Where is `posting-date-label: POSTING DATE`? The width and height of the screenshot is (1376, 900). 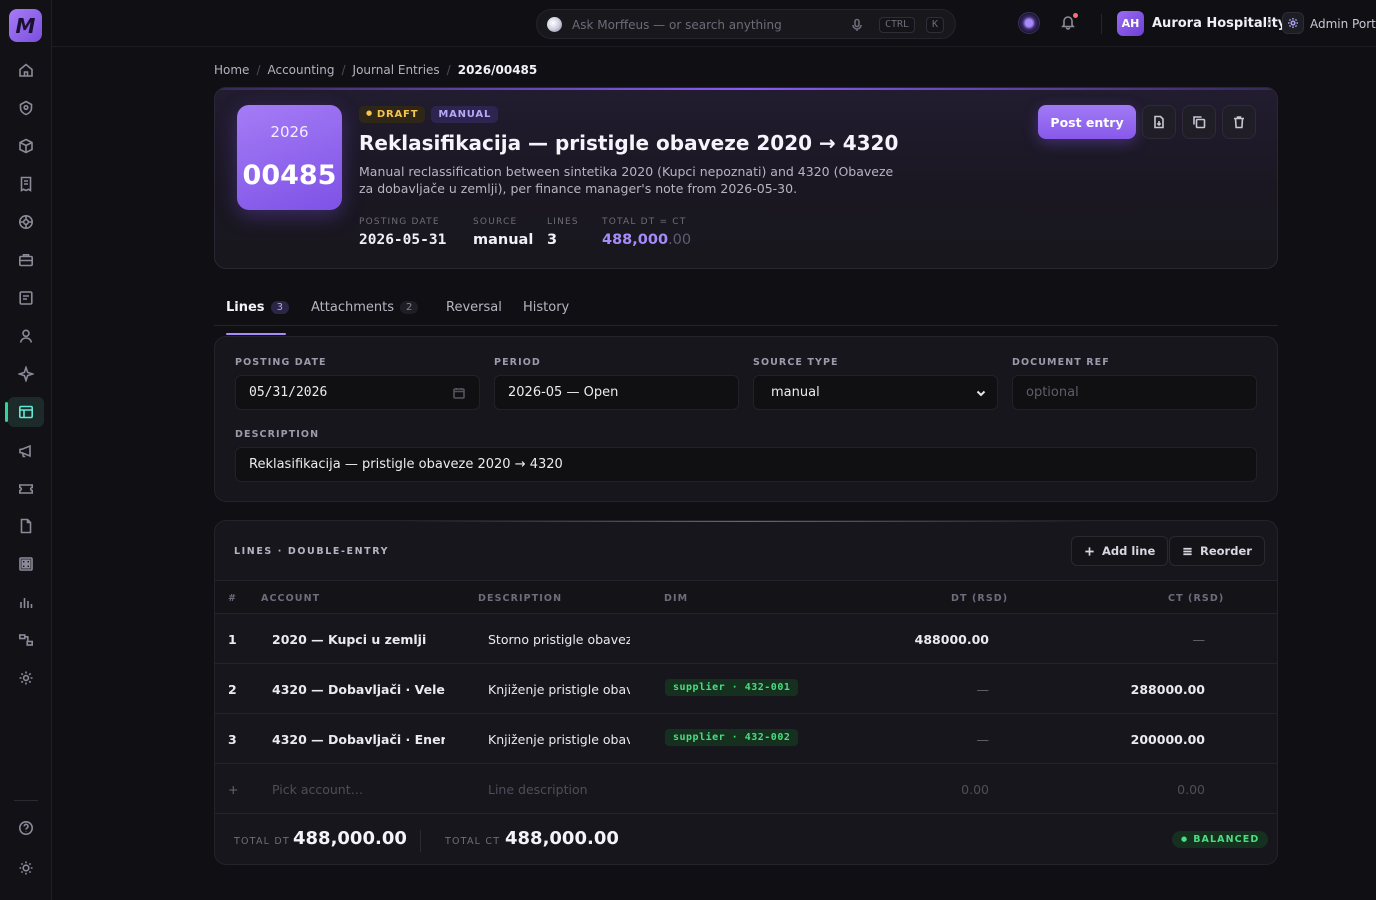
posting-date-label: POSTING DATE is located at coordinates (281, 362).